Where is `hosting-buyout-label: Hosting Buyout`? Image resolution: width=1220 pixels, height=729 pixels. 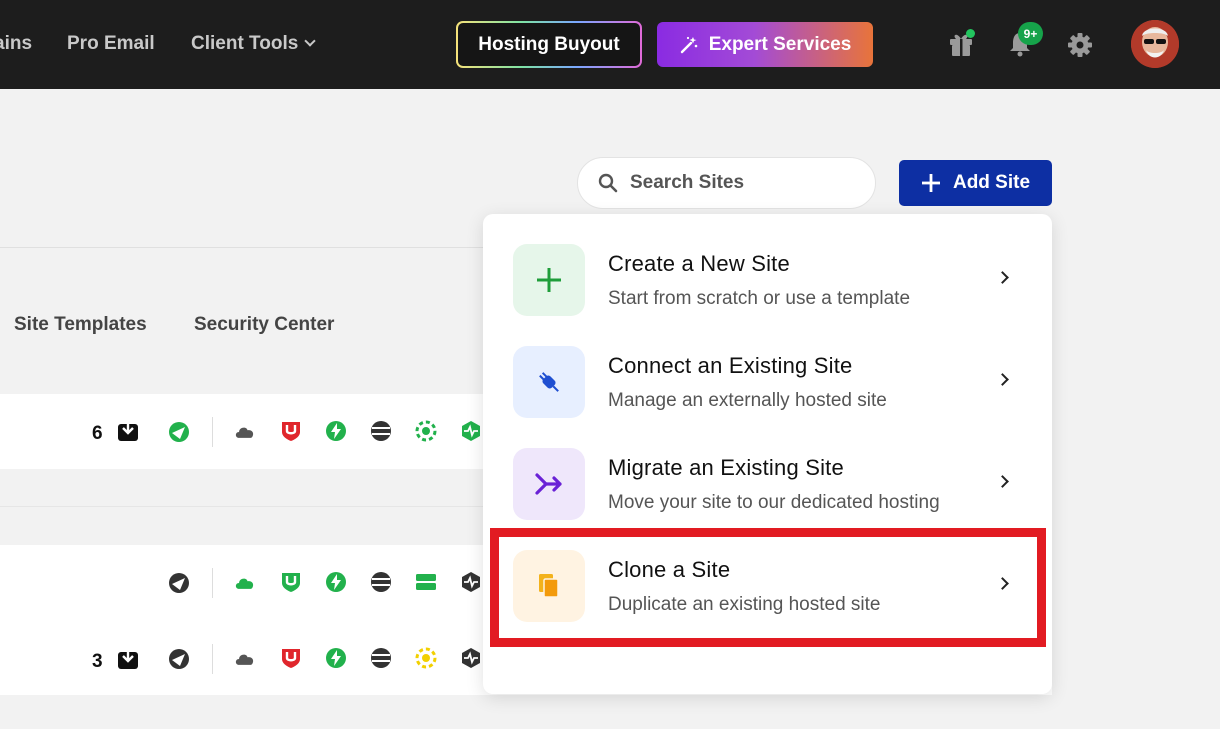
hosting-buyout-label: Hosting Buyout is located at coordinates (549, 44).